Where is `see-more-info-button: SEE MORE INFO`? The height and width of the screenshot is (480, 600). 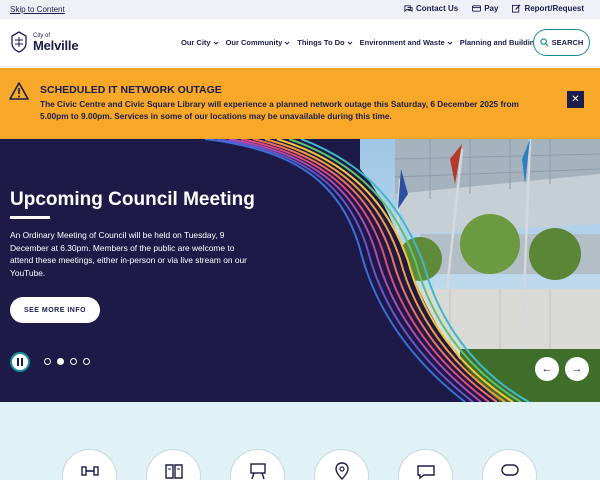
see-more-info-button: SEE MORE INFO is located at coordinates (55, 310).